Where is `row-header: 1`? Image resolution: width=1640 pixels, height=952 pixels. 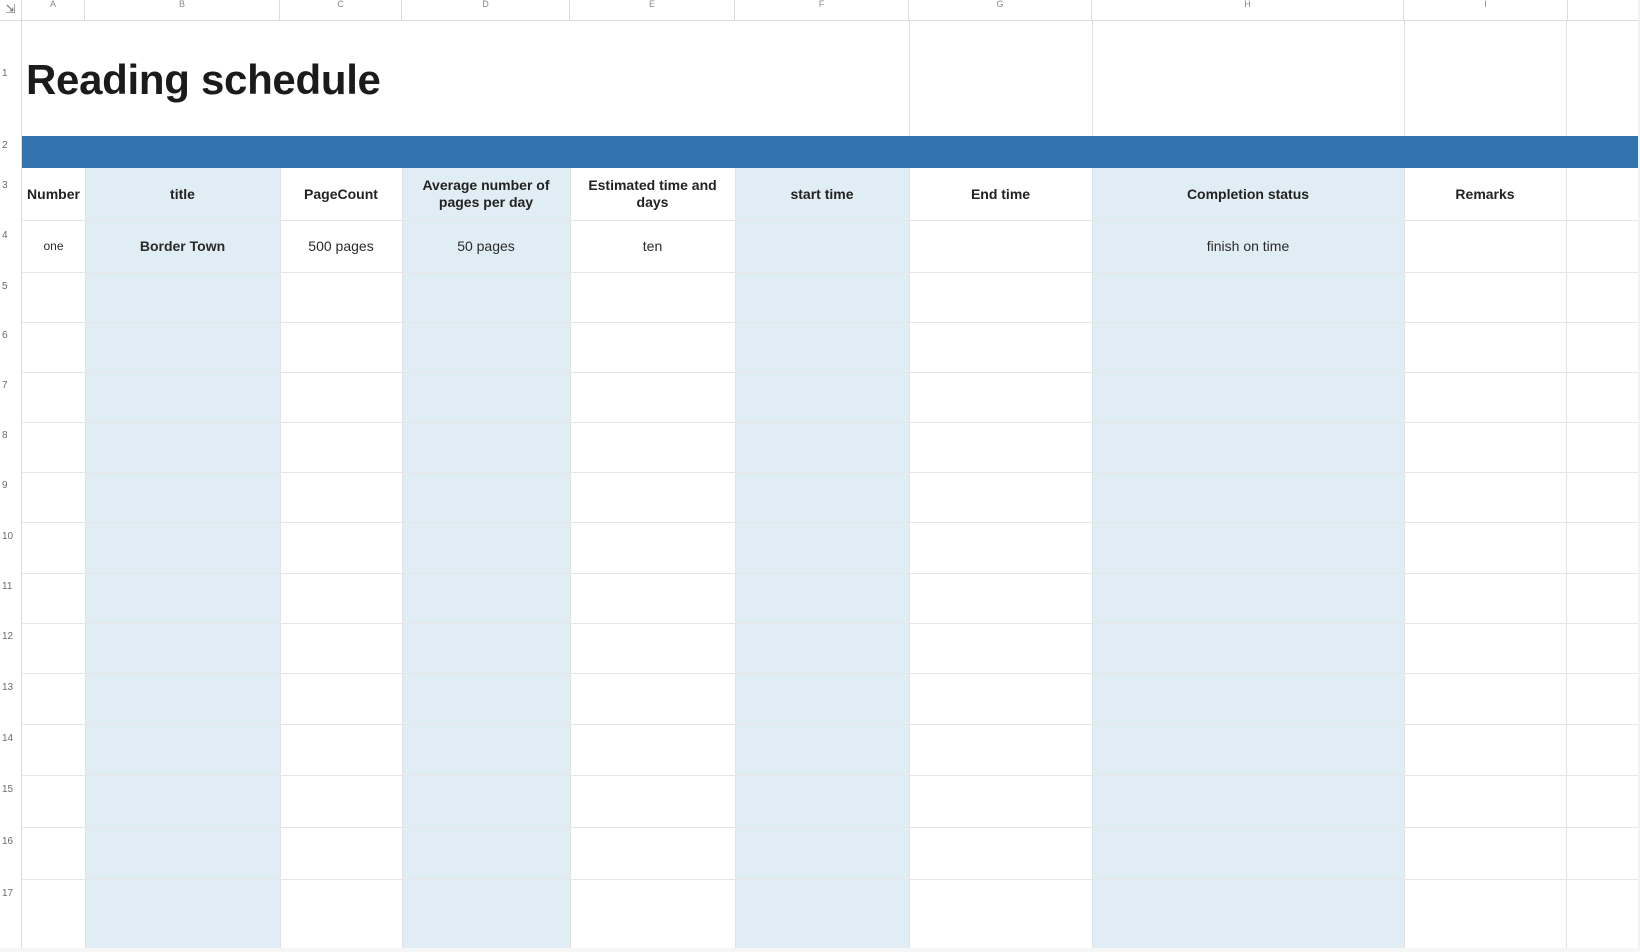
row-header: 1 is located at coordinates (7, 73).